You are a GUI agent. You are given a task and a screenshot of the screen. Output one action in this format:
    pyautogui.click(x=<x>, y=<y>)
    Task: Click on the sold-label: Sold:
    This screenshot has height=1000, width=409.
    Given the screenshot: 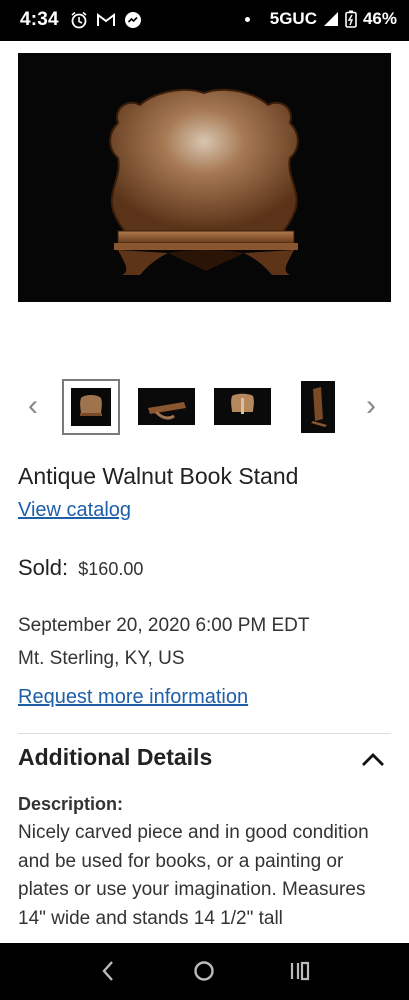 What is the action you would take?
    pyautogui.click(x=43, y=567)
    